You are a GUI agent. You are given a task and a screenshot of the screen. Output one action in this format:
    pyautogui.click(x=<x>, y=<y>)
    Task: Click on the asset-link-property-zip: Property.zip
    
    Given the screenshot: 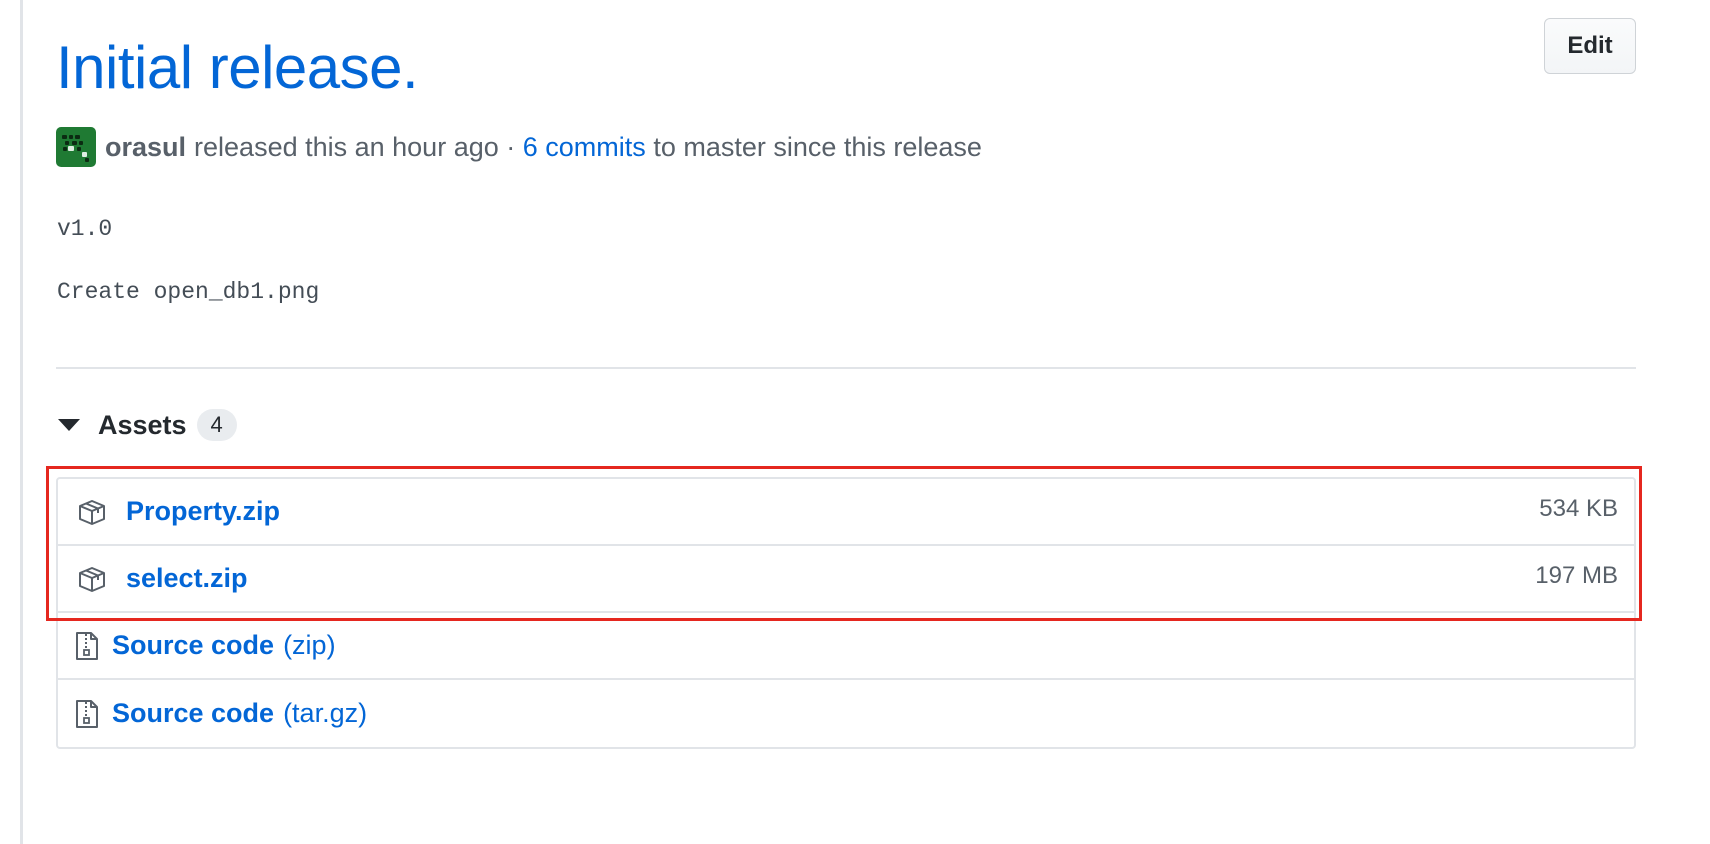 What is the action you would take?
    pyautogui.click(x=203, y=511)
    